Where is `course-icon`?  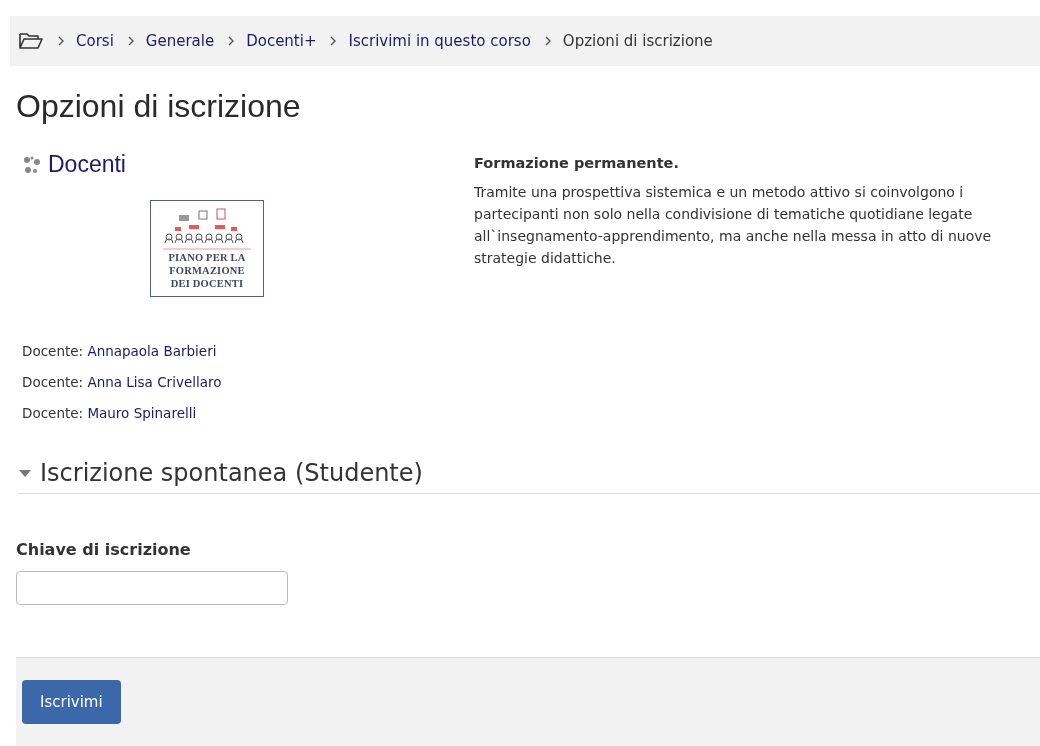
course-icon is located at coordinates (32, 164).